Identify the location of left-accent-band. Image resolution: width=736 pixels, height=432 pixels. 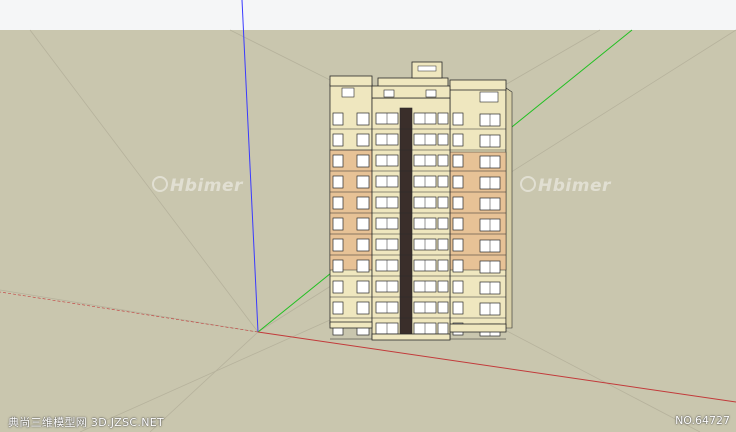
(351, 210).